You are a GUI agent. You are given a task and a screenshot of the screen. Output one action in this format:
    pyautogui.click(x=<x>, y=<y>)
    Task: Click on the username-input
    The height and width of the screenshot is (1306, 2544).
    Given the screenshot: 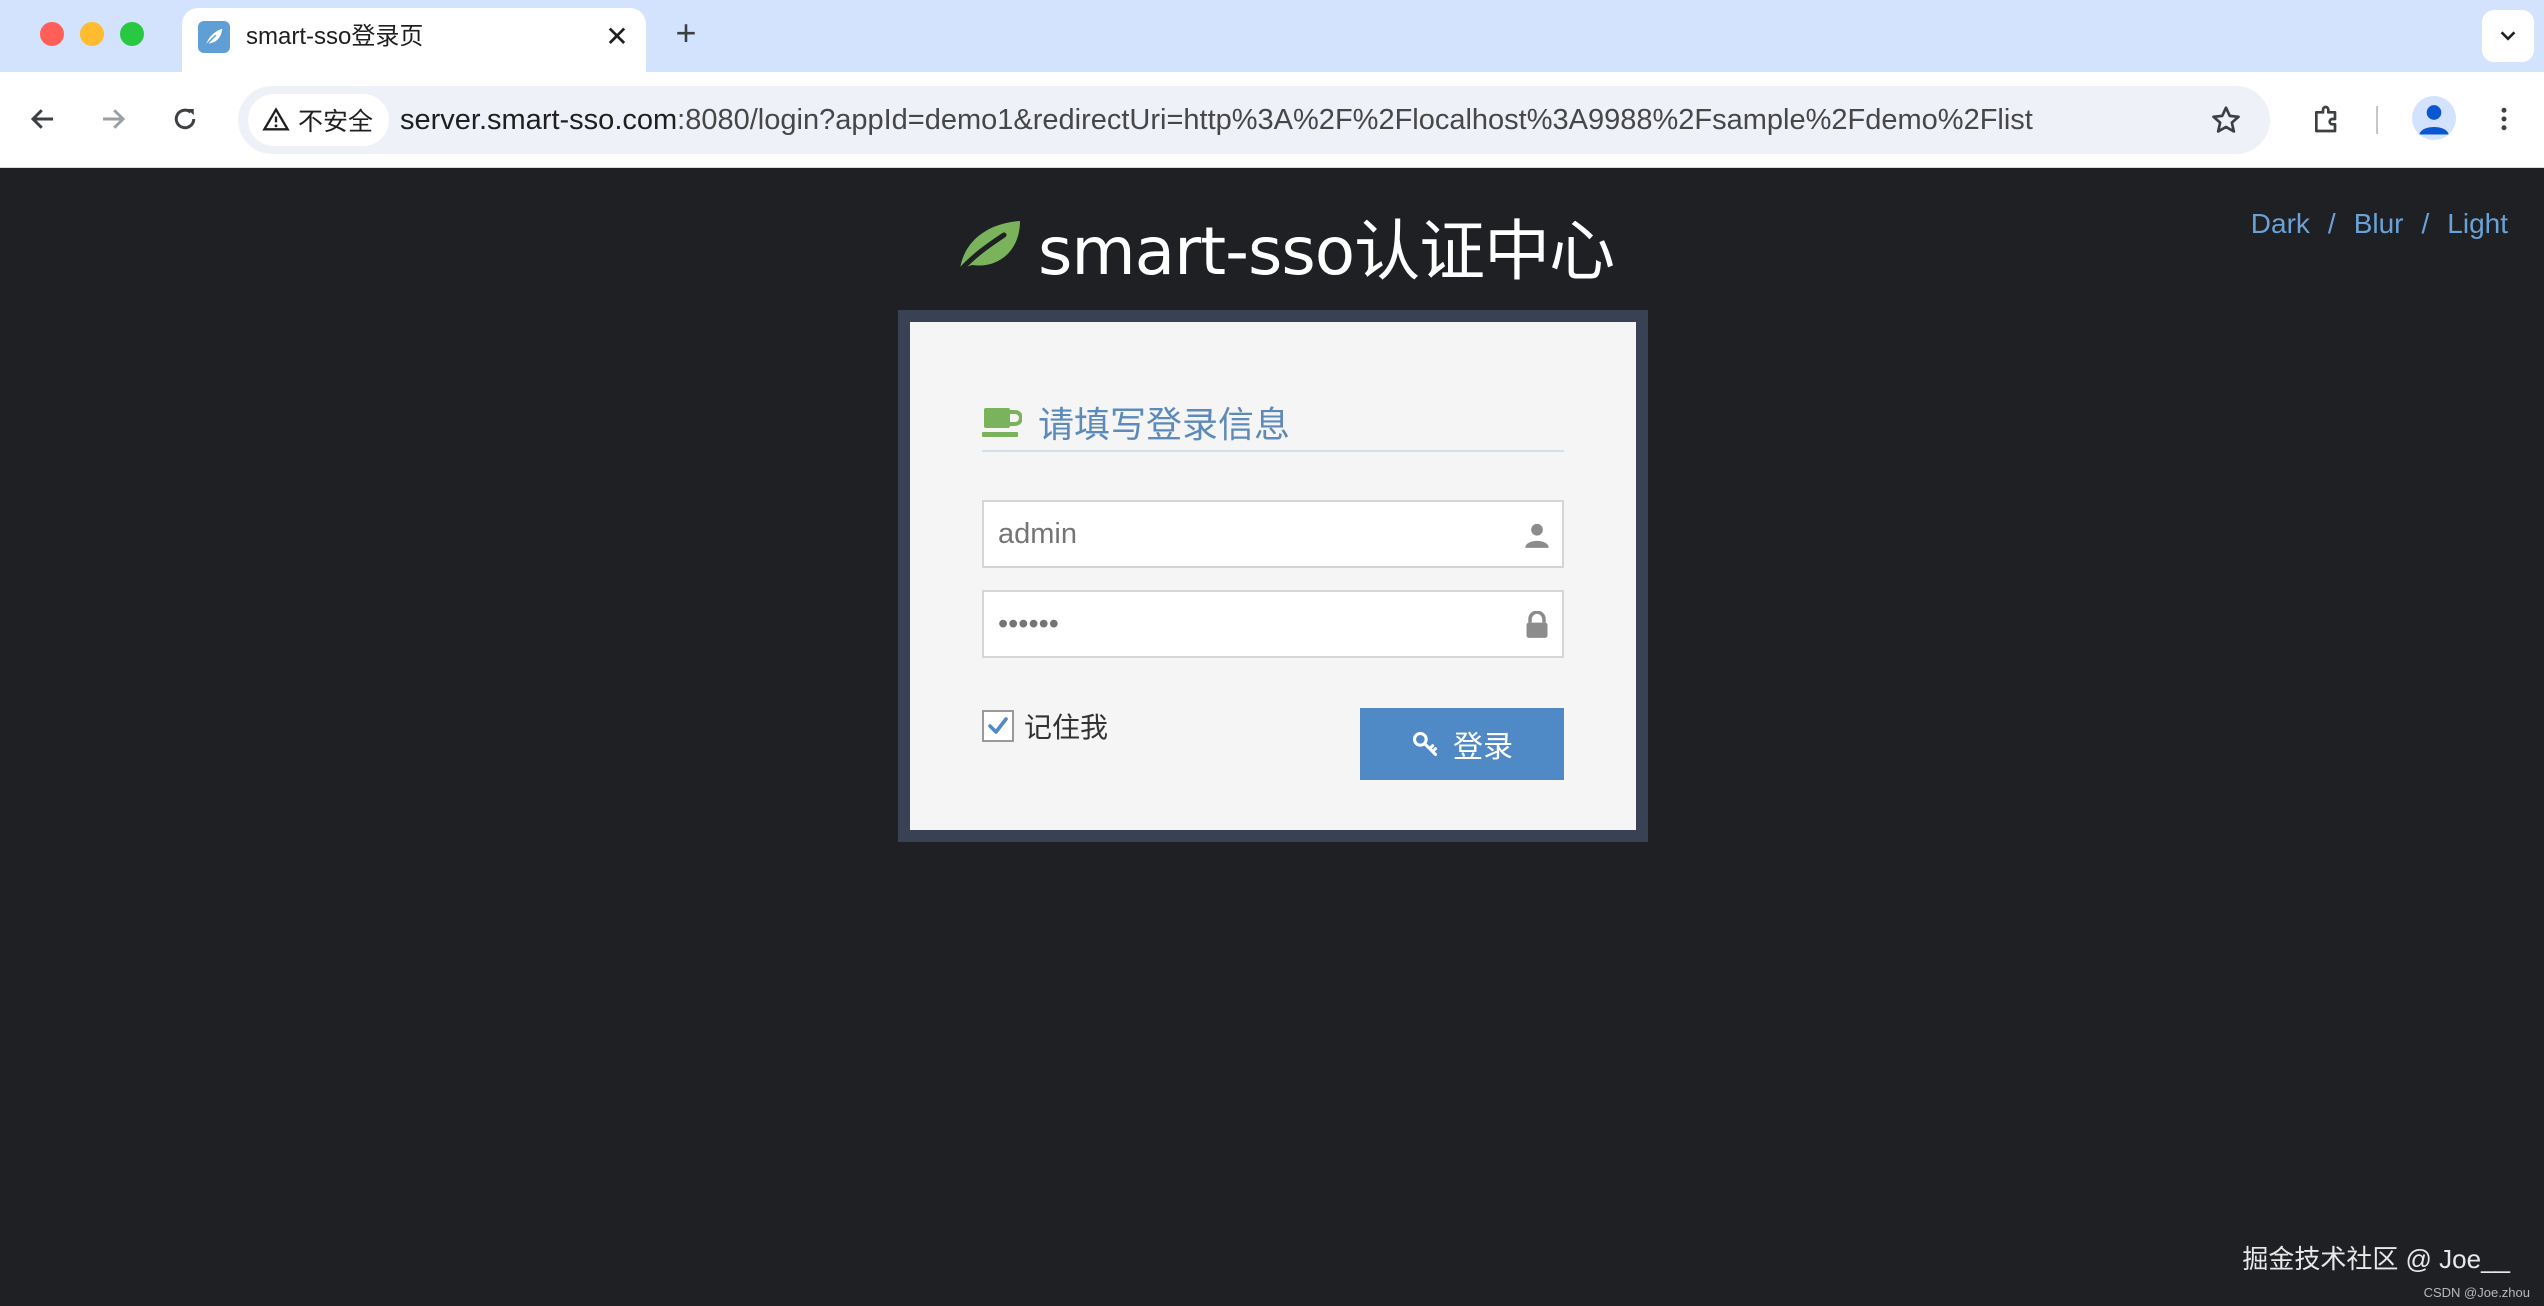 What is the action you would take?
    pyautogui.click(x=1273, y=534)
    